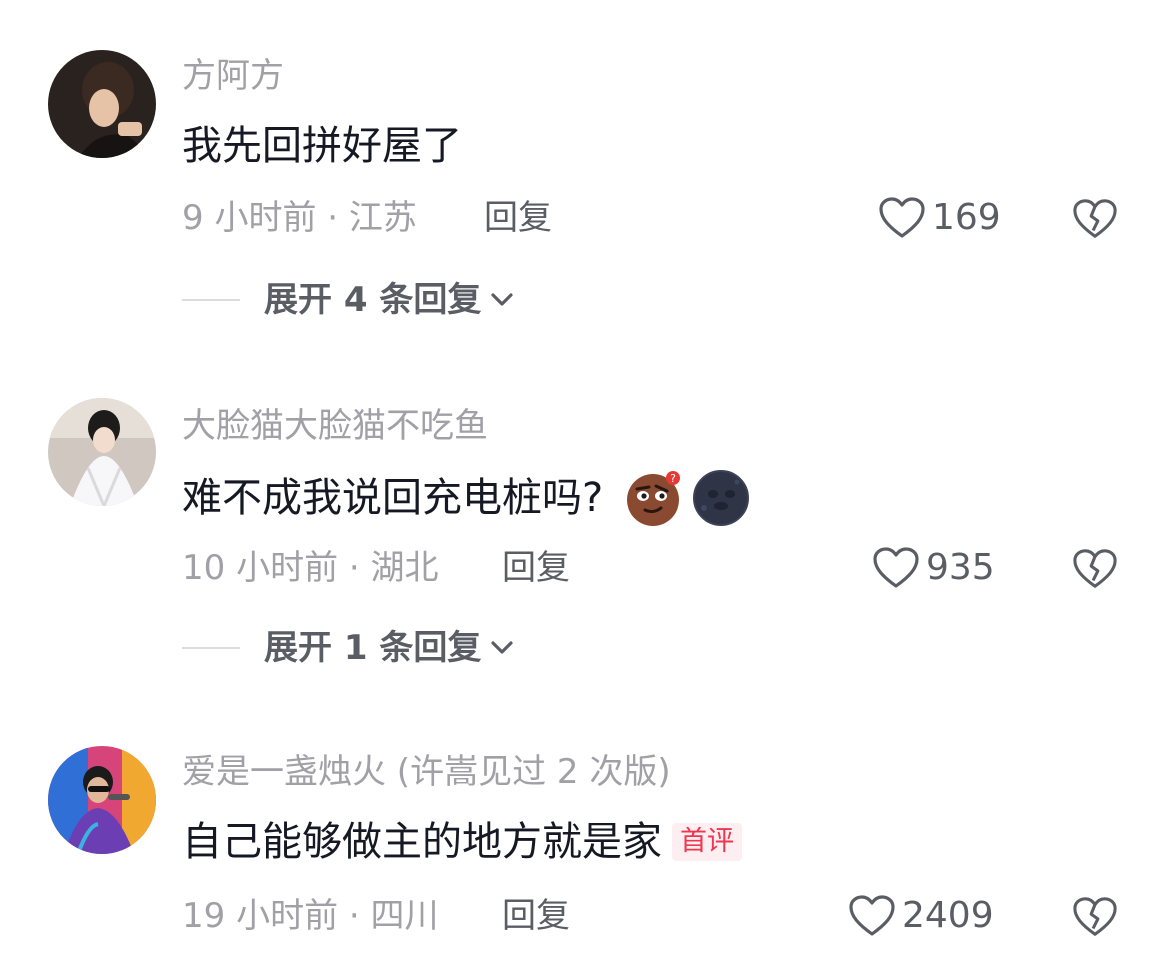 This screenshot has width=1169, height=960. What do you see at coordinates (310, 916) in the screenshot?
I see `comment-meta: 19 小时前 · 四川` at bounding box center [310, 916].